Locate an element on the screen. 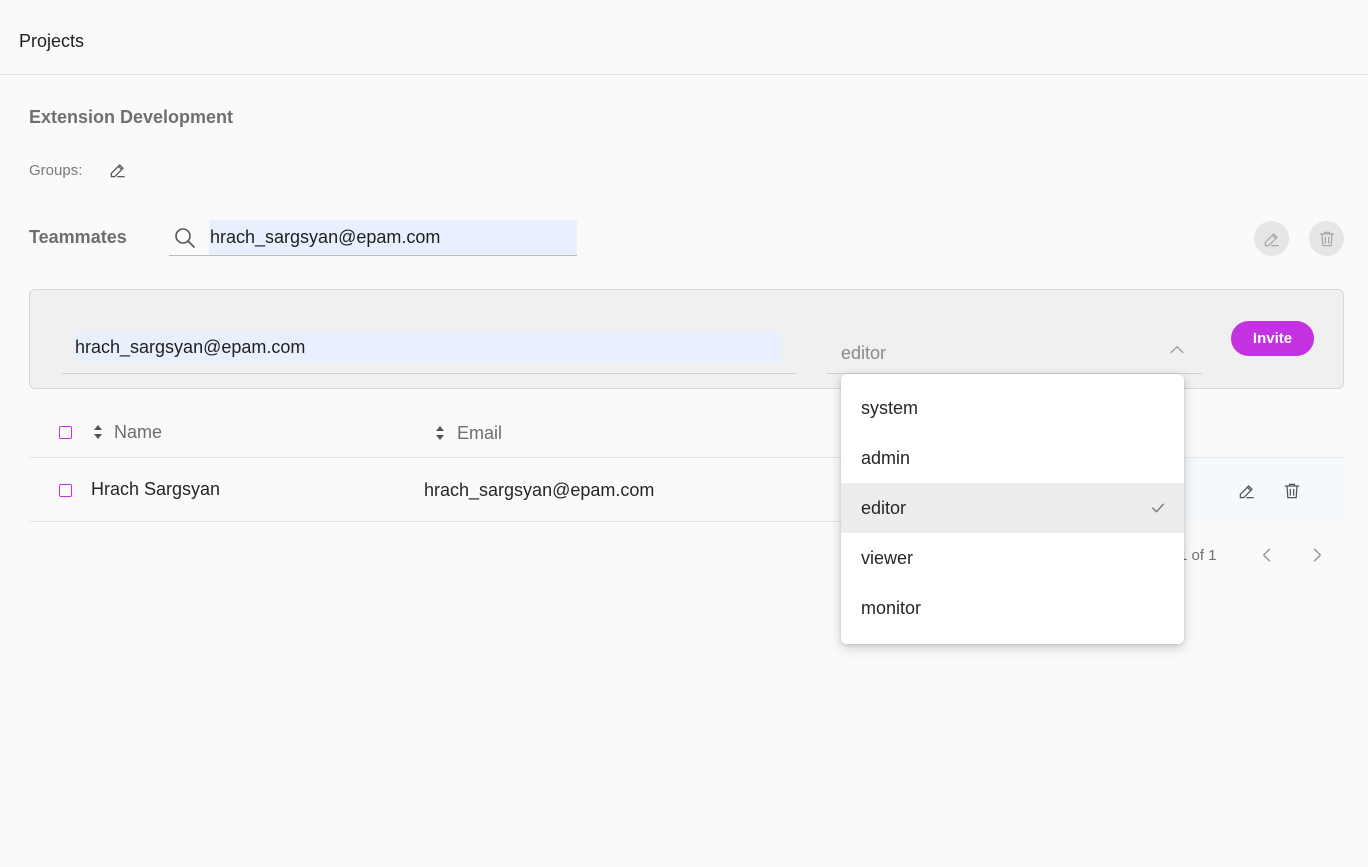 This screenshot has height=867, width=1368. invite-email-field is located at coordinates (429, 352).